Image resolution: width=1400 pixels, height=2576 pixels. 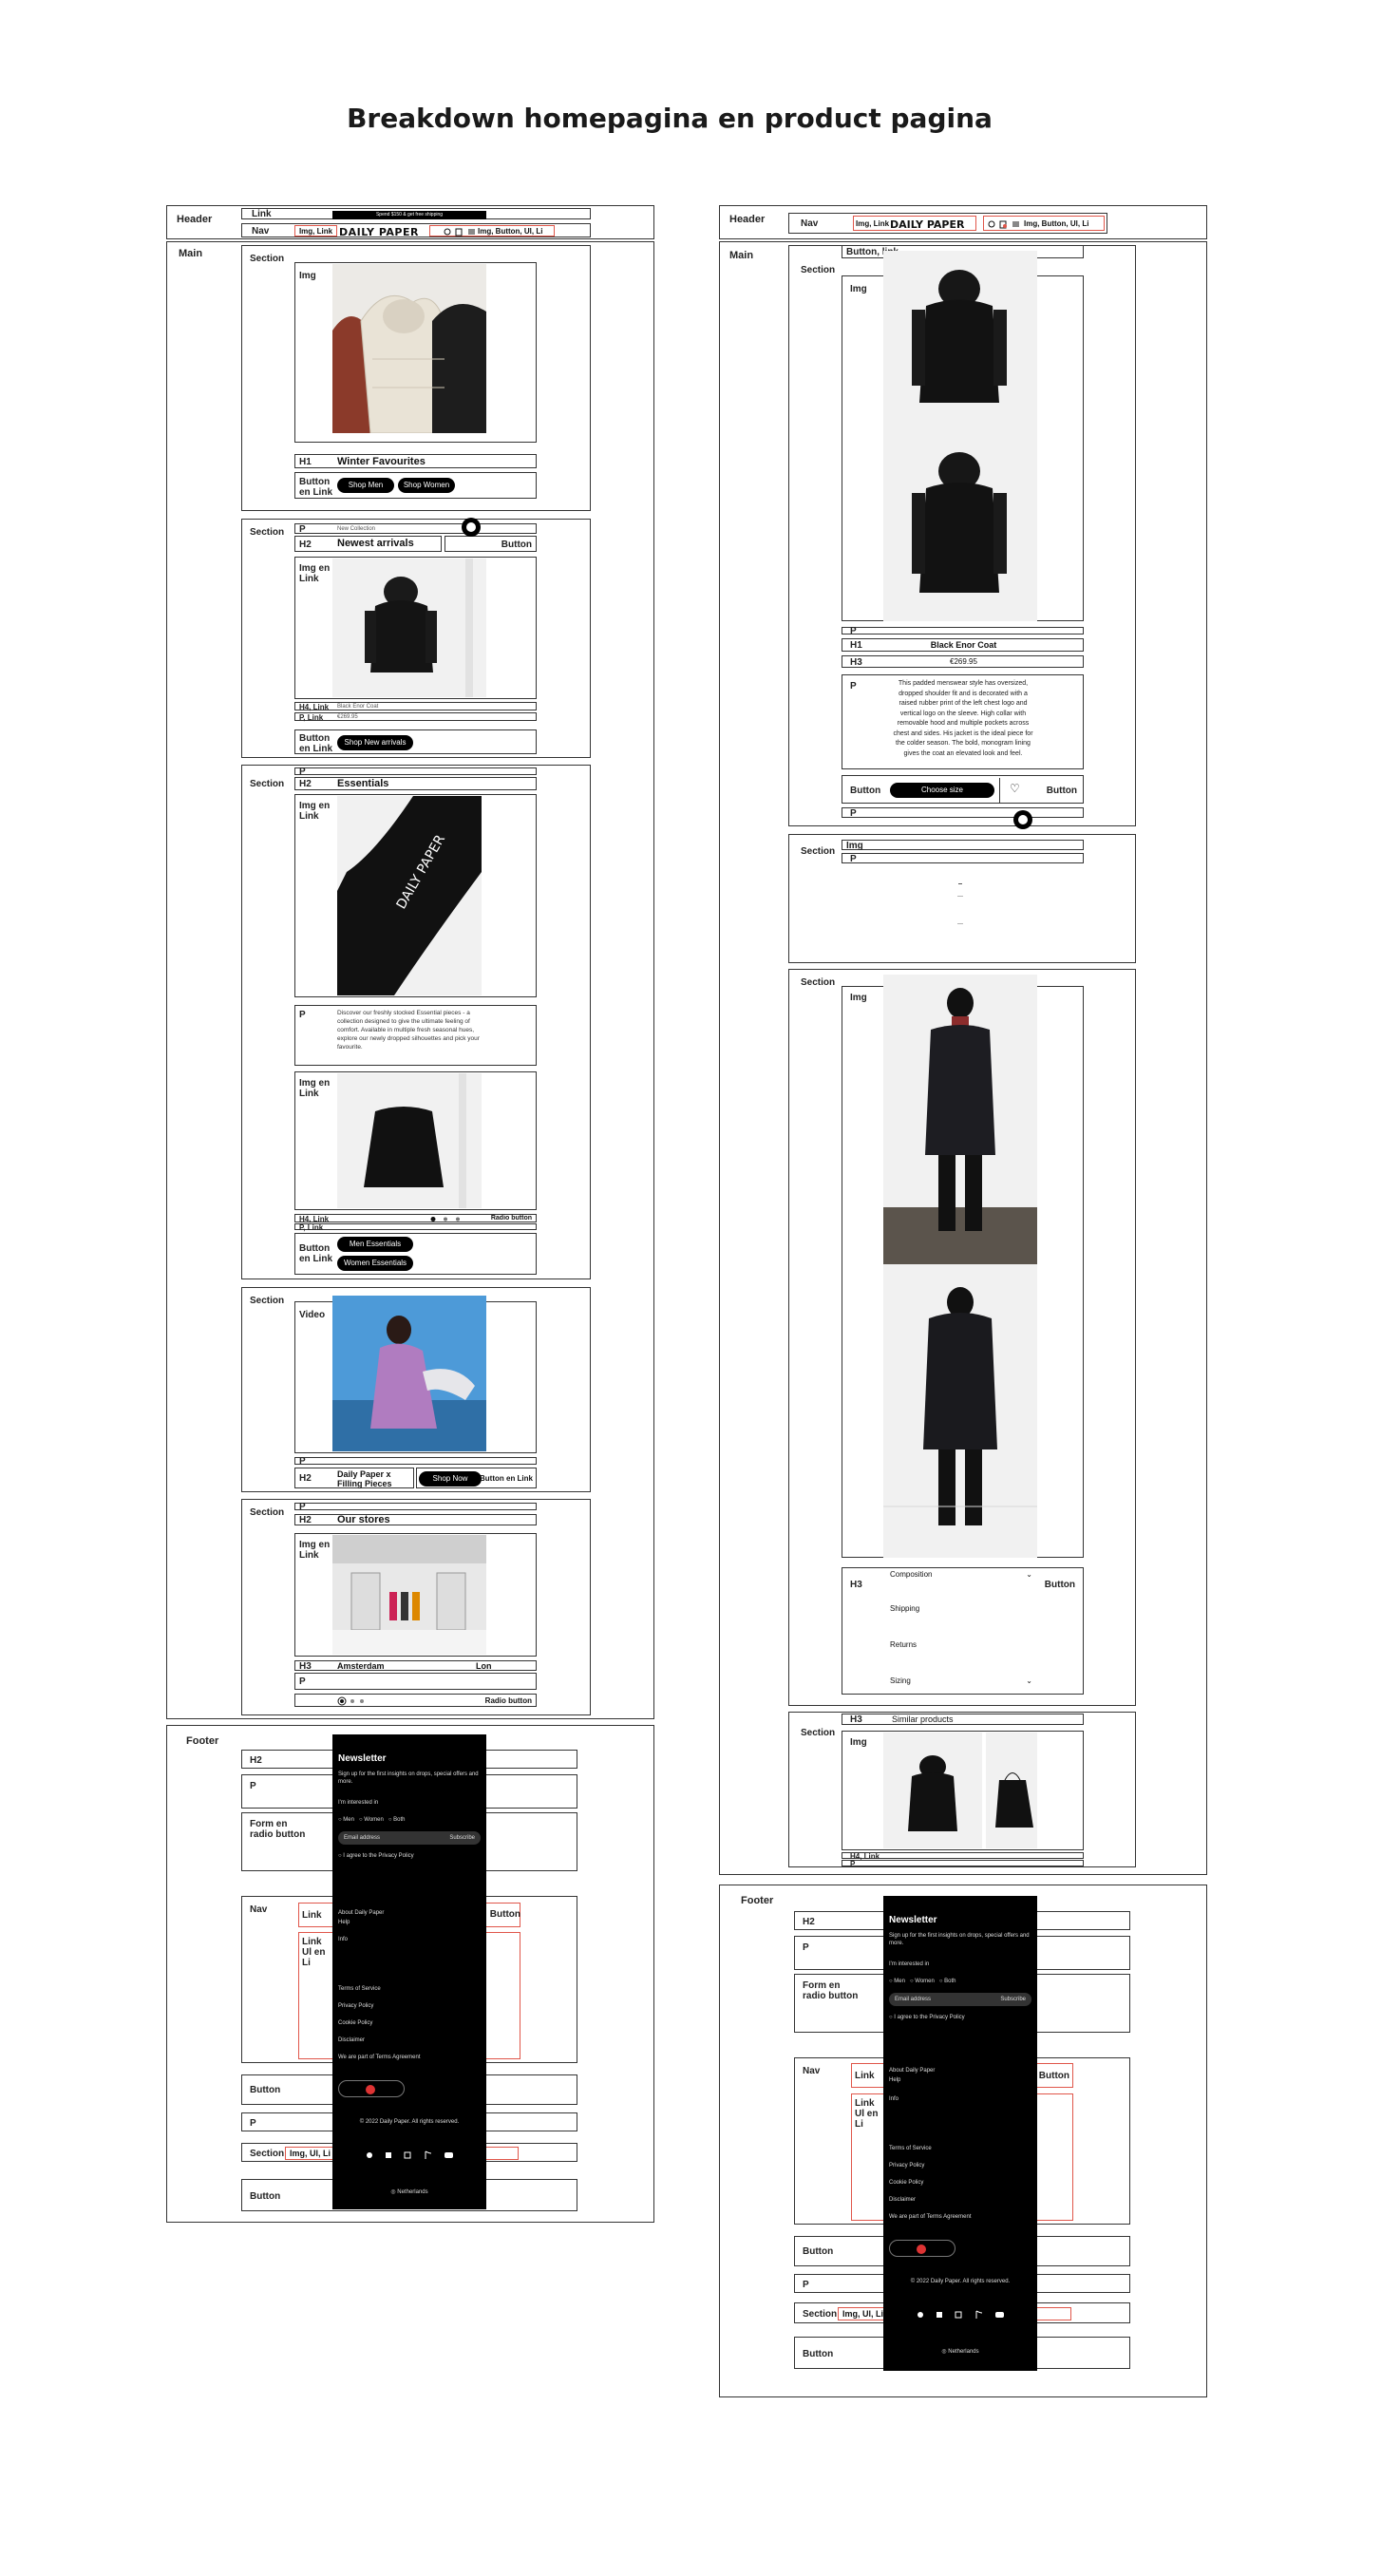 I want to click on accordion-sizing: Sizing ⌄, so click(x=961, y=1680).